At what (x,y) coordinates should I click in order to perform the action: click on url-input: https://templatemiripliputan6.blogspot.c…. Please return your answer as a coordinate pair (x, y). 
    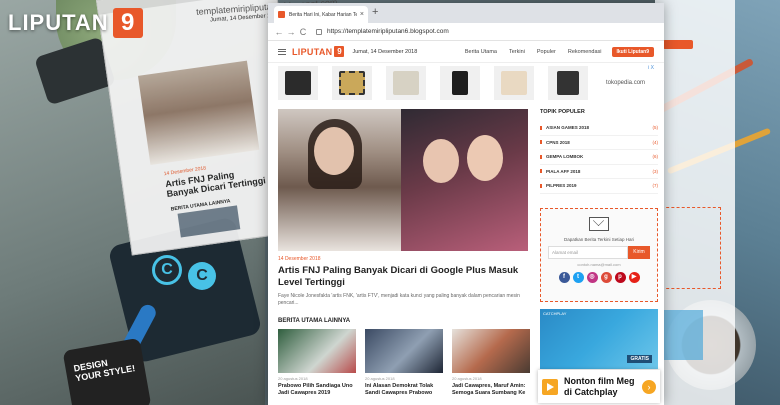
    Looking at the image, I should click on (388, 31).